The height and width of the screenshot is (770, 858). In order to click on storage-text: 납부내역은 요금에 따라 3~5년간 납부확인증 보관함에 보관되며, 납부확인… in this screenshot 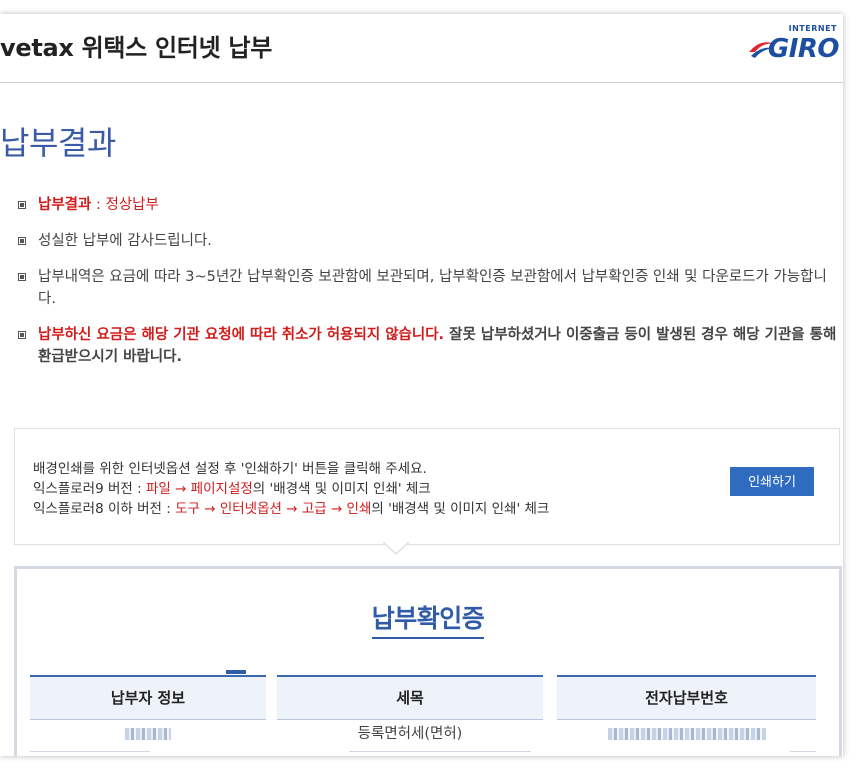, I will do `click(432, 288)`.